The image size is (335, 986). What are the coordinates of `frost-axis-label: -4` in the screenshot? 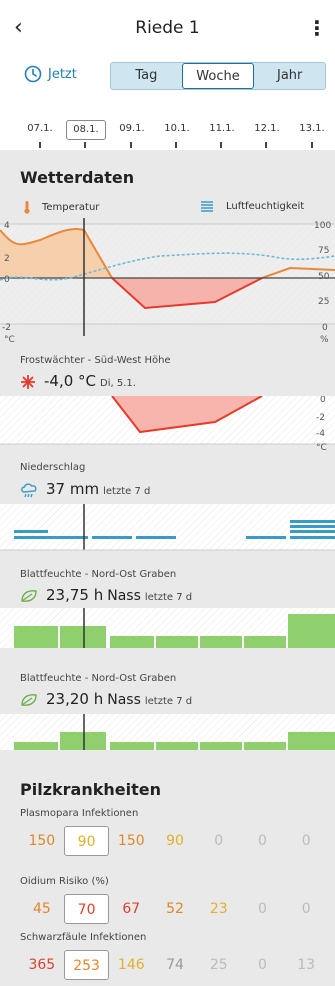 It's located at (320, 434).